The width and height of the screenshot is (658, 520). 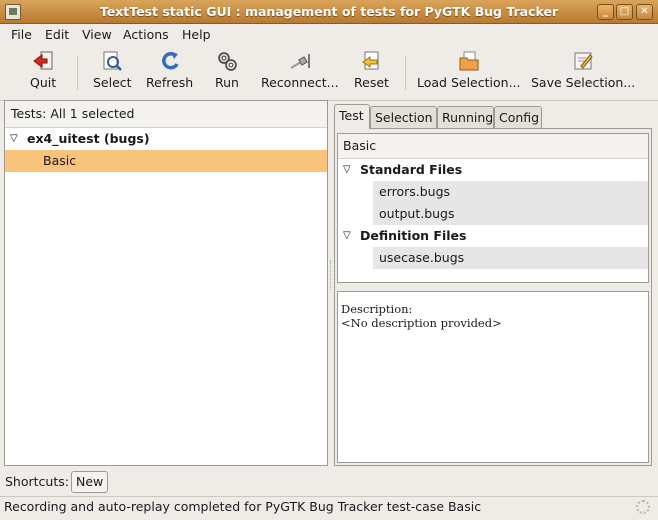 I want to click on category-row: ▽ Standard Files, so click(x=493, y=170).